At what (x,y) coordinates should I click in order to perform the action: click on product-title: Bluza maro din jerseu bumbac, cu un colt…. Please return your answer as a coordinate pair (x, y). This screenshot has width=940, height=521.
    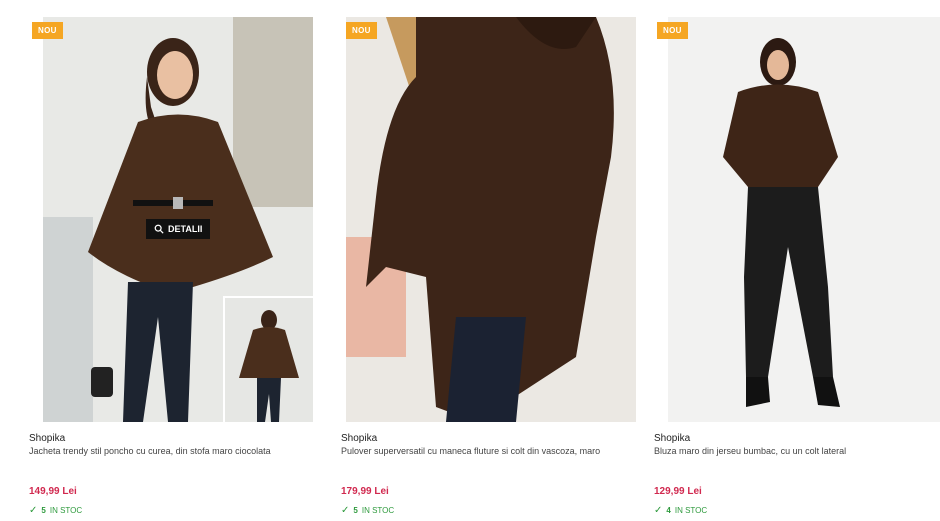
    Looking at the image, I should click on (797, 451).